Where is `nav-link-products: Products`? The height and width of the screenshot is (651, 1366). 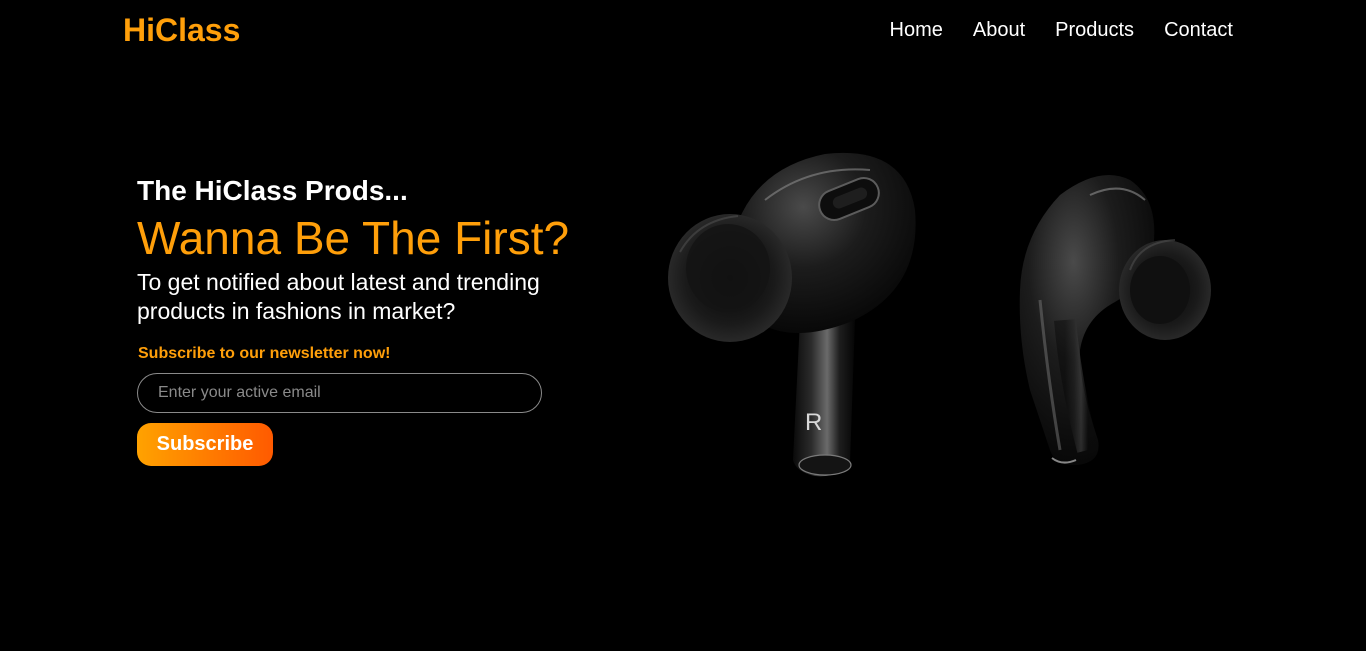
nav-link-products: Products is located at coordinates (1094, 30).